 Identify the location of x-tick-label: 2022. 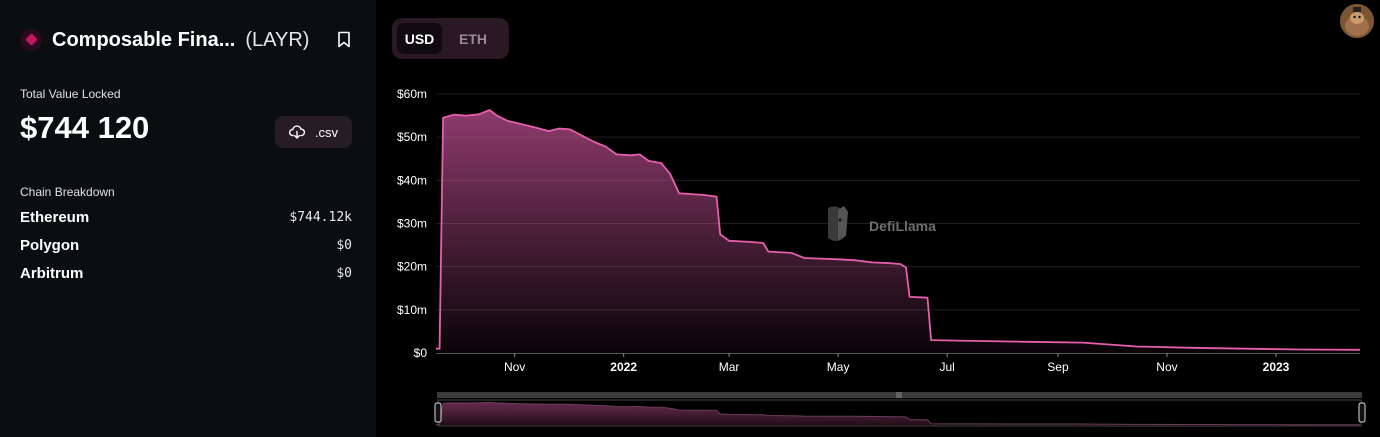
(623, 367).